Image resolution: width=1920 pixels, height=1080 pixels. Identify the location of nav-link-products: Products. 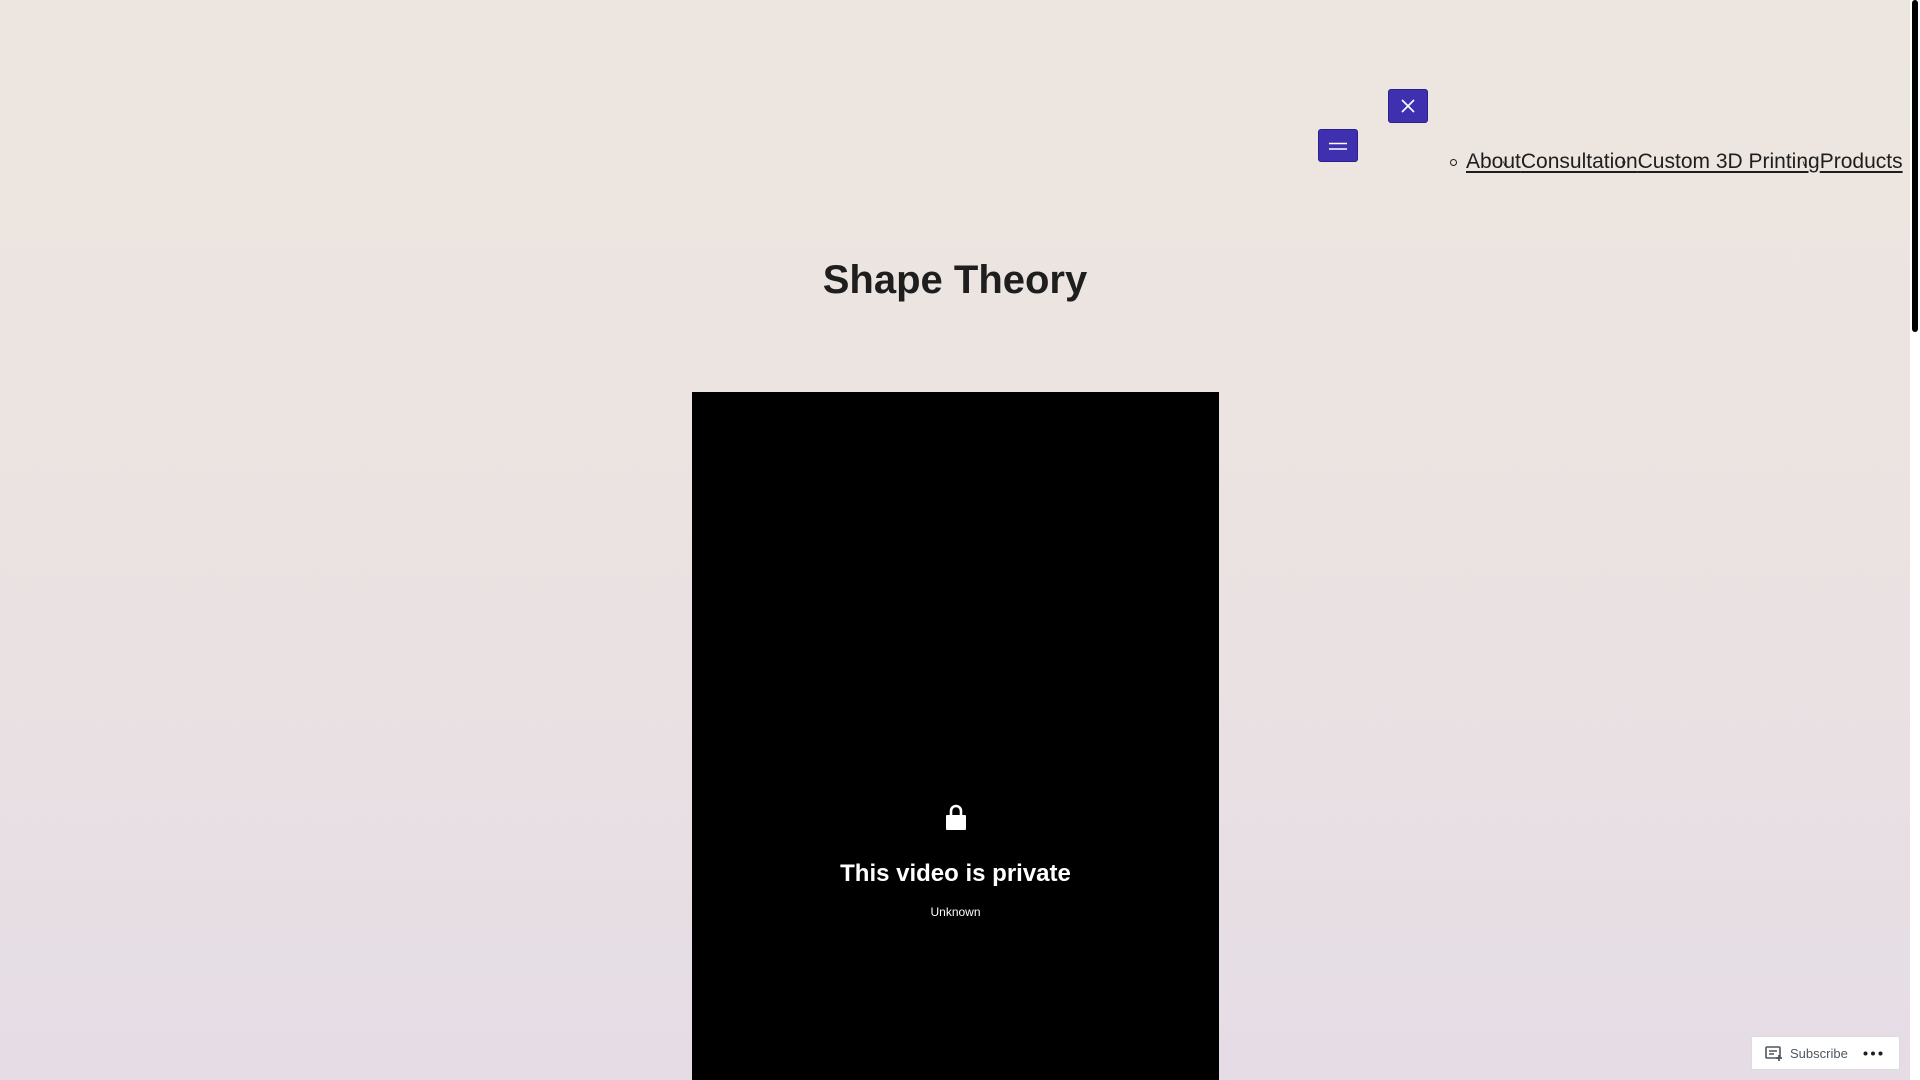
(1861, 161).